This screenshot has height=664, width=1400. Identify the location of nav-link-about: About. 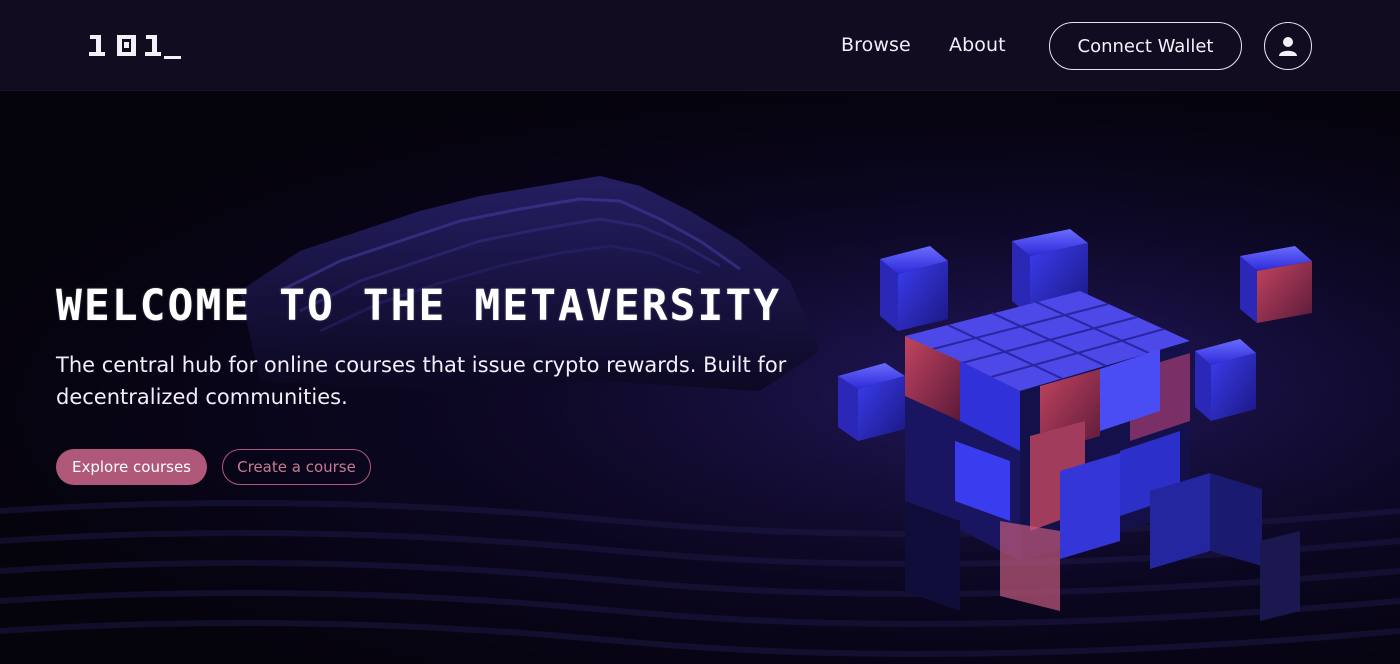
(977, 45).